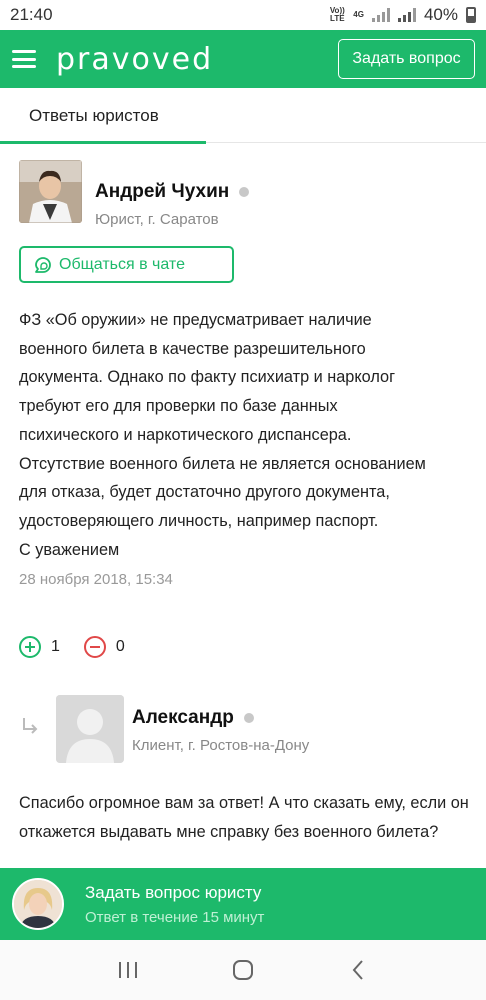 This screenshot has width=486, height=1000. Describe the element at coordinates (471, 15) in the screenshot. I see `battery-icon` at that location.